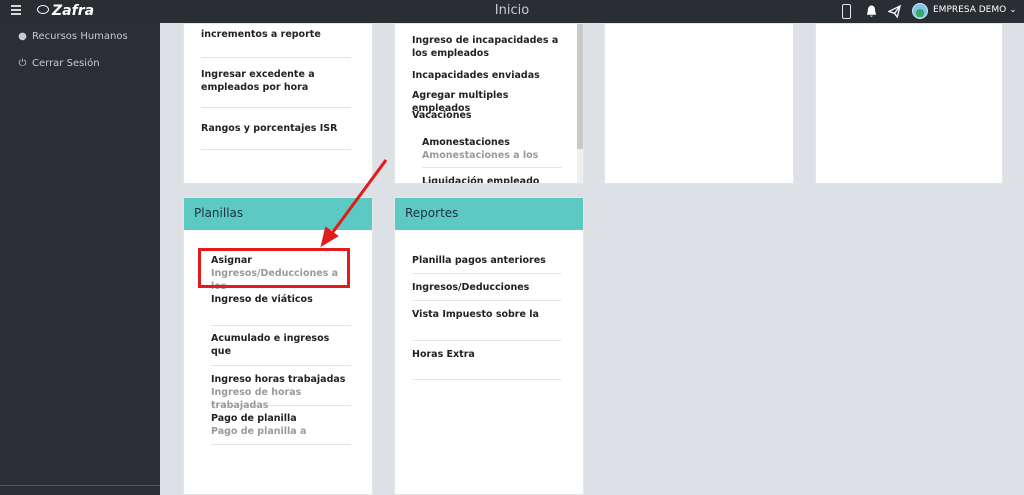 Image resolution: width=1024 pixels, height=495 pixels. Describe the element at coordinates (487, 324) in the screenshot. I see `list-item: Vista Impuesto sobre la` at that location.